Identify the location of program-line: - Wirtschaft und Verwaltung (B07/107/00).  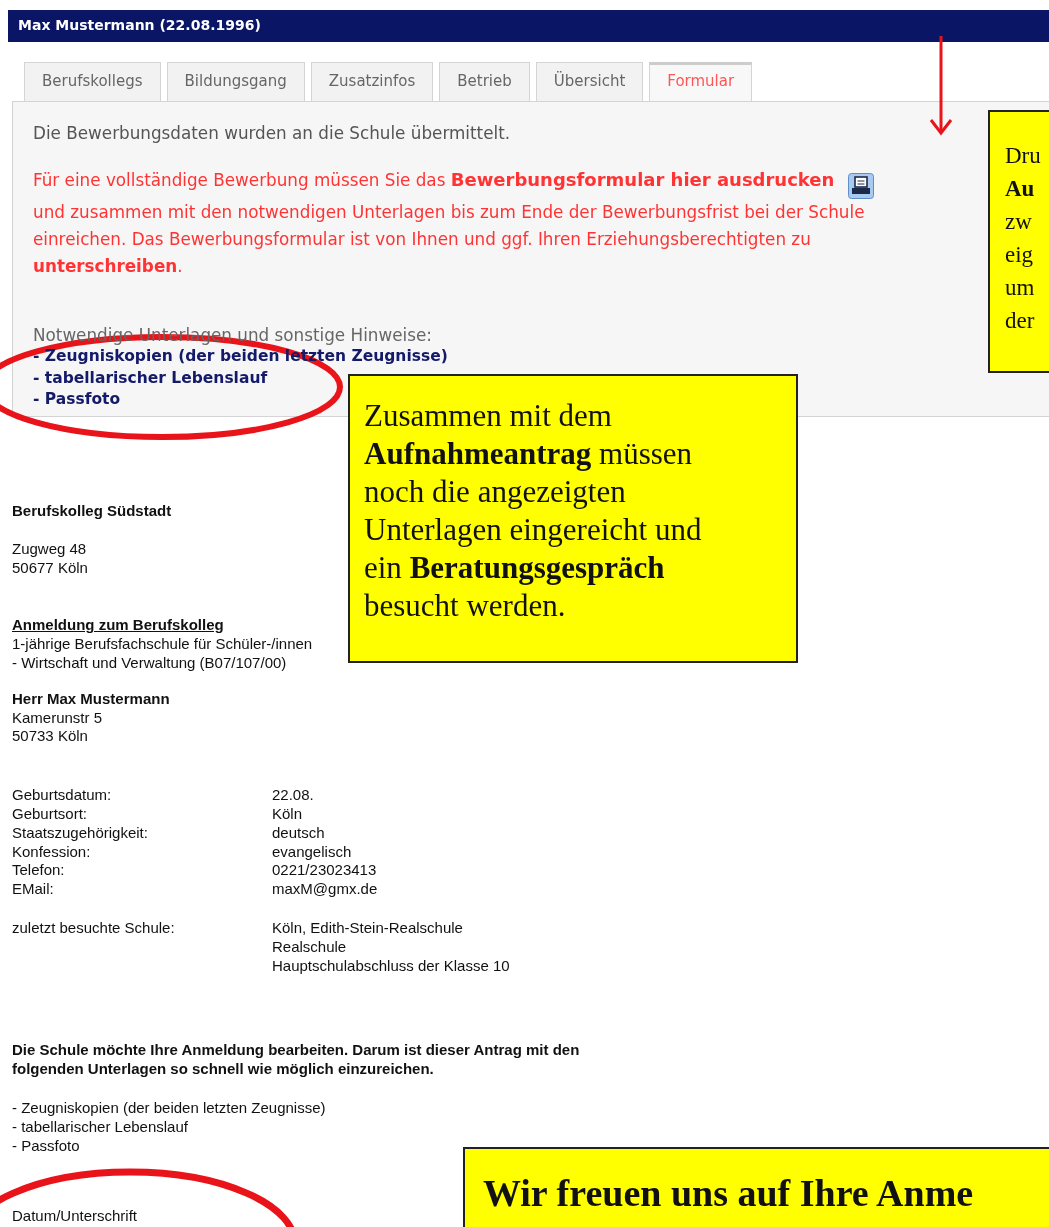
(149, 663).